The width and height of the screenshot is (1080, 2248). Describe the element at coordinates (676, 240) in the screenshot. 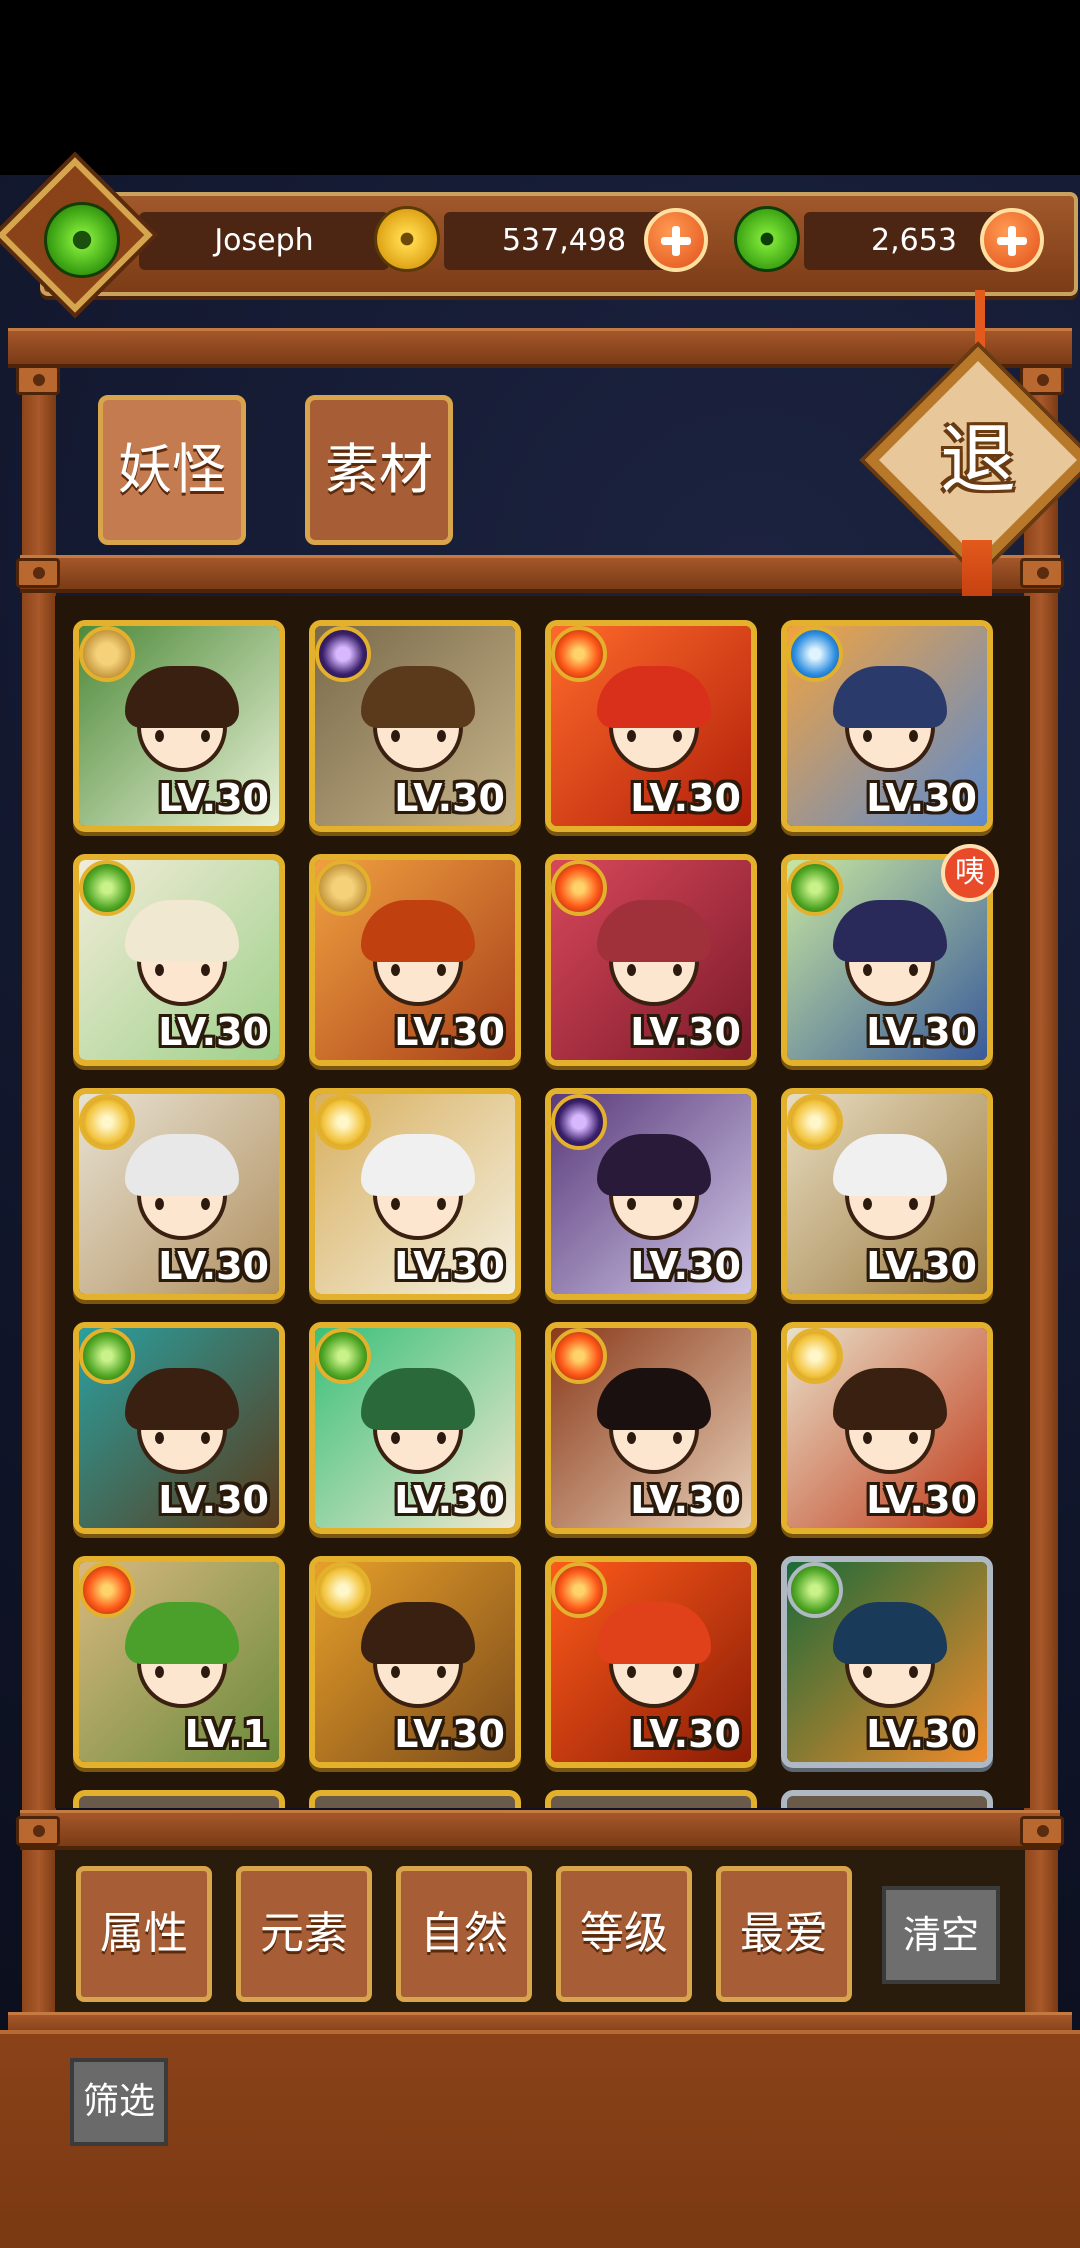

I see `add-gold-button` at that location.